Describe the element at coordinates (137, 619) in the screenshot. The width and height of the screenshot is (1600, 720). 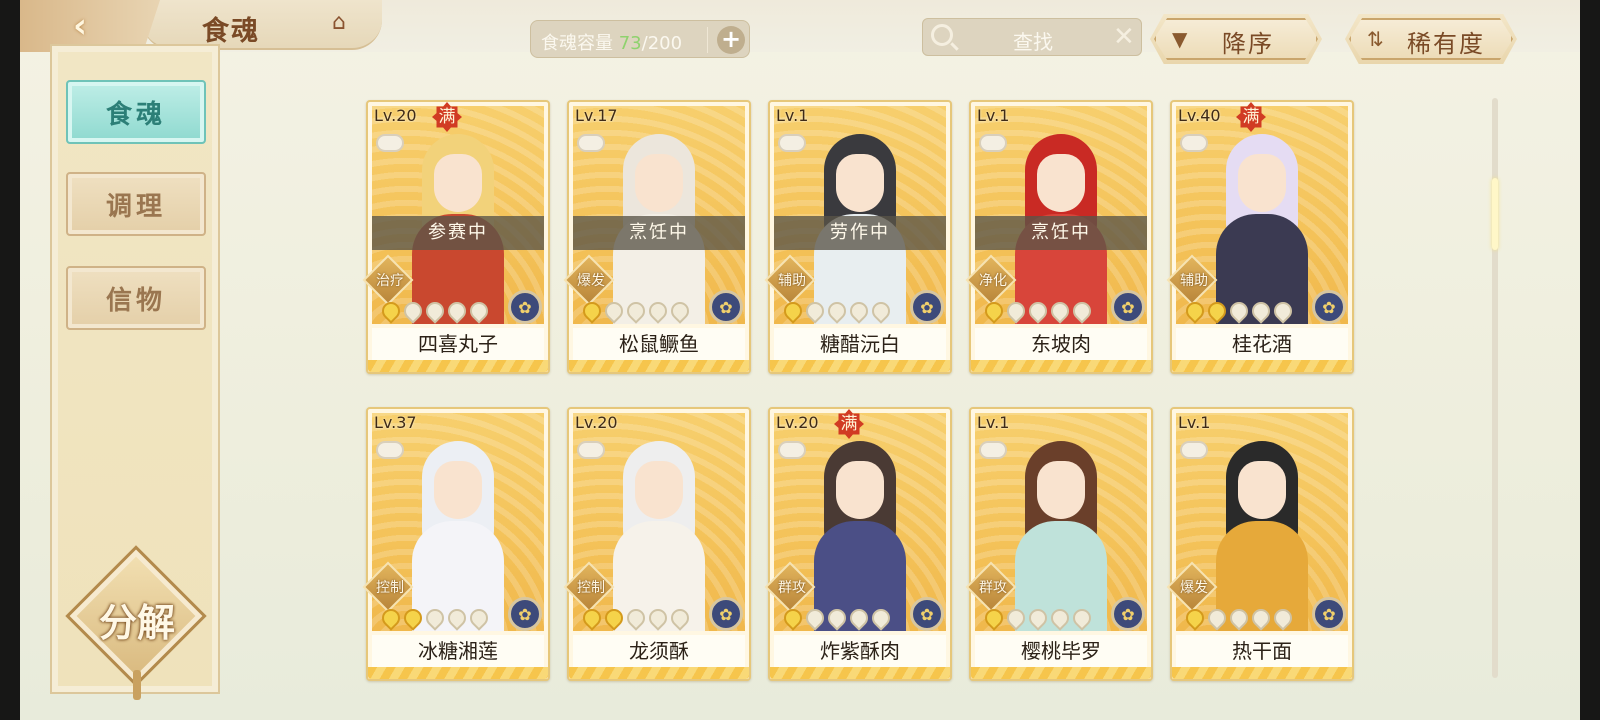
I see `decompose-label: 分解` at that location.